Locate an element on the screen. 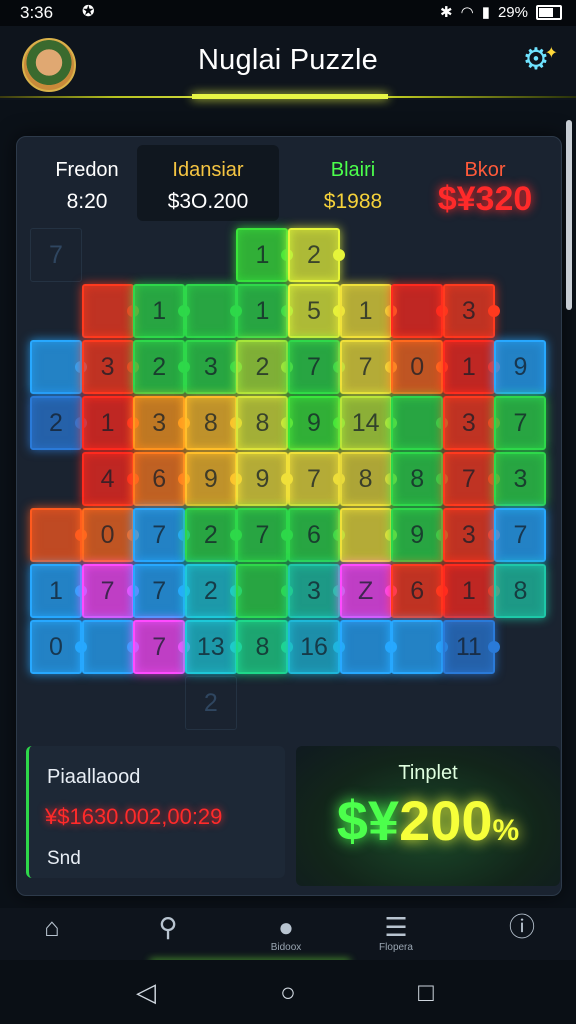 The image size is (576, 1024). battery-text: 29% is located at coordinates (512, 12).